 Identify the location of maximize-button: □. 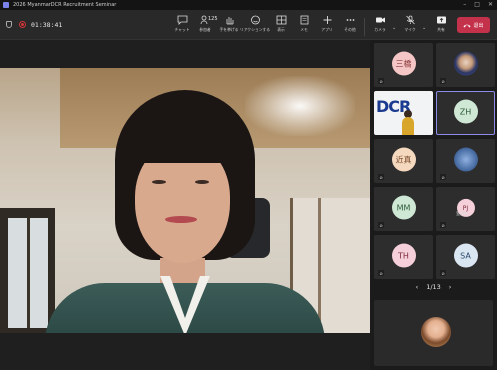
(477, 4).